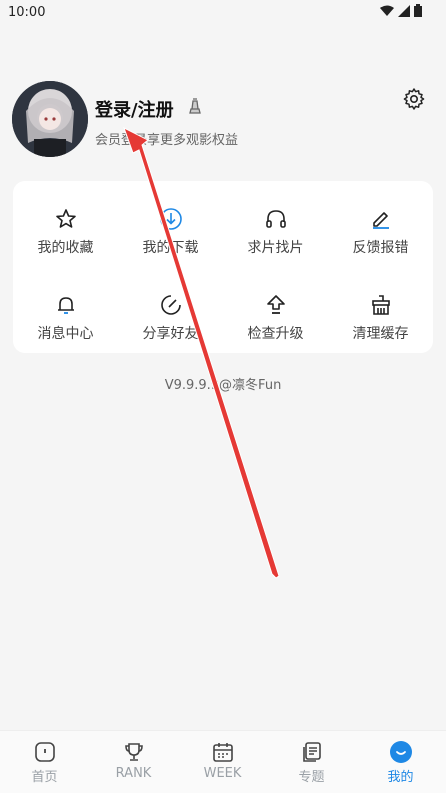  What do you see at coordinates (170, 334) in the screenshot?
I see `grid-label: 分享好友` at bounding box center [170, 334].